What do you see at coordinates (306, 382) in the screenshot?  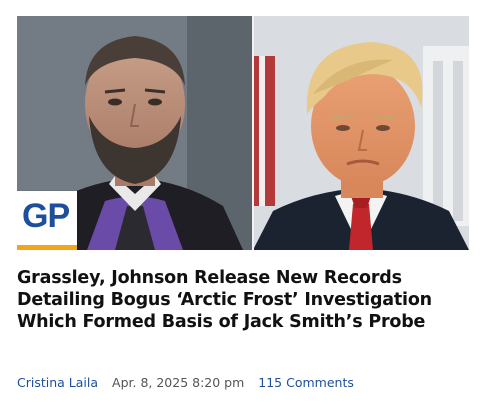 I see `comments-link: 115 Comments` at bounding box center [306, 382].